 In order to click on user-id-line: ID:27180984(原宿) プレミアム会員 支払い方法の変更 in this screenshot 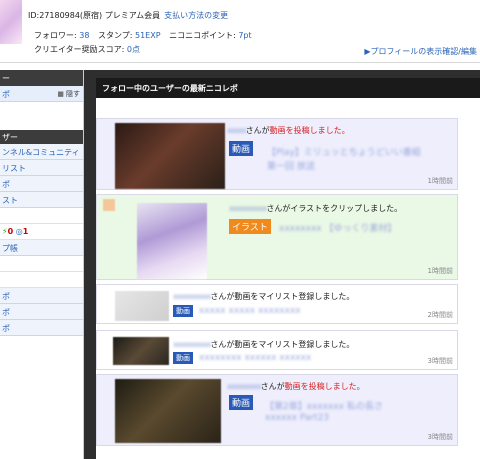, I will do `click(128, 15)`.